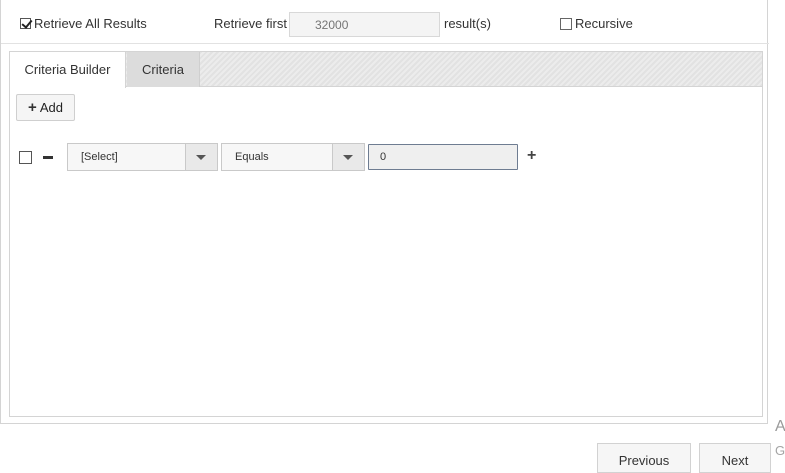 The width and height of the screenshot is (785, 473). Describe the element at coordinates (531, 156) in the screenshot. I see `add-row-plus-icon: +` at that location.